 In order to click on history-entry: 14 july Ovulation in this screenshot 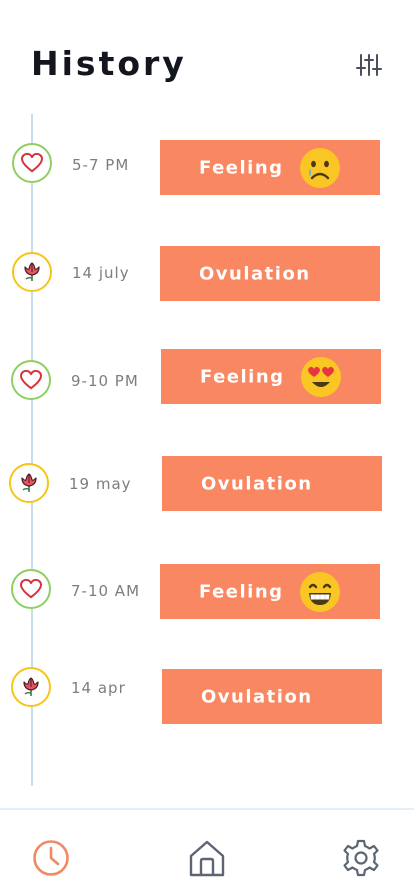, I will do `click(207, 273)`.